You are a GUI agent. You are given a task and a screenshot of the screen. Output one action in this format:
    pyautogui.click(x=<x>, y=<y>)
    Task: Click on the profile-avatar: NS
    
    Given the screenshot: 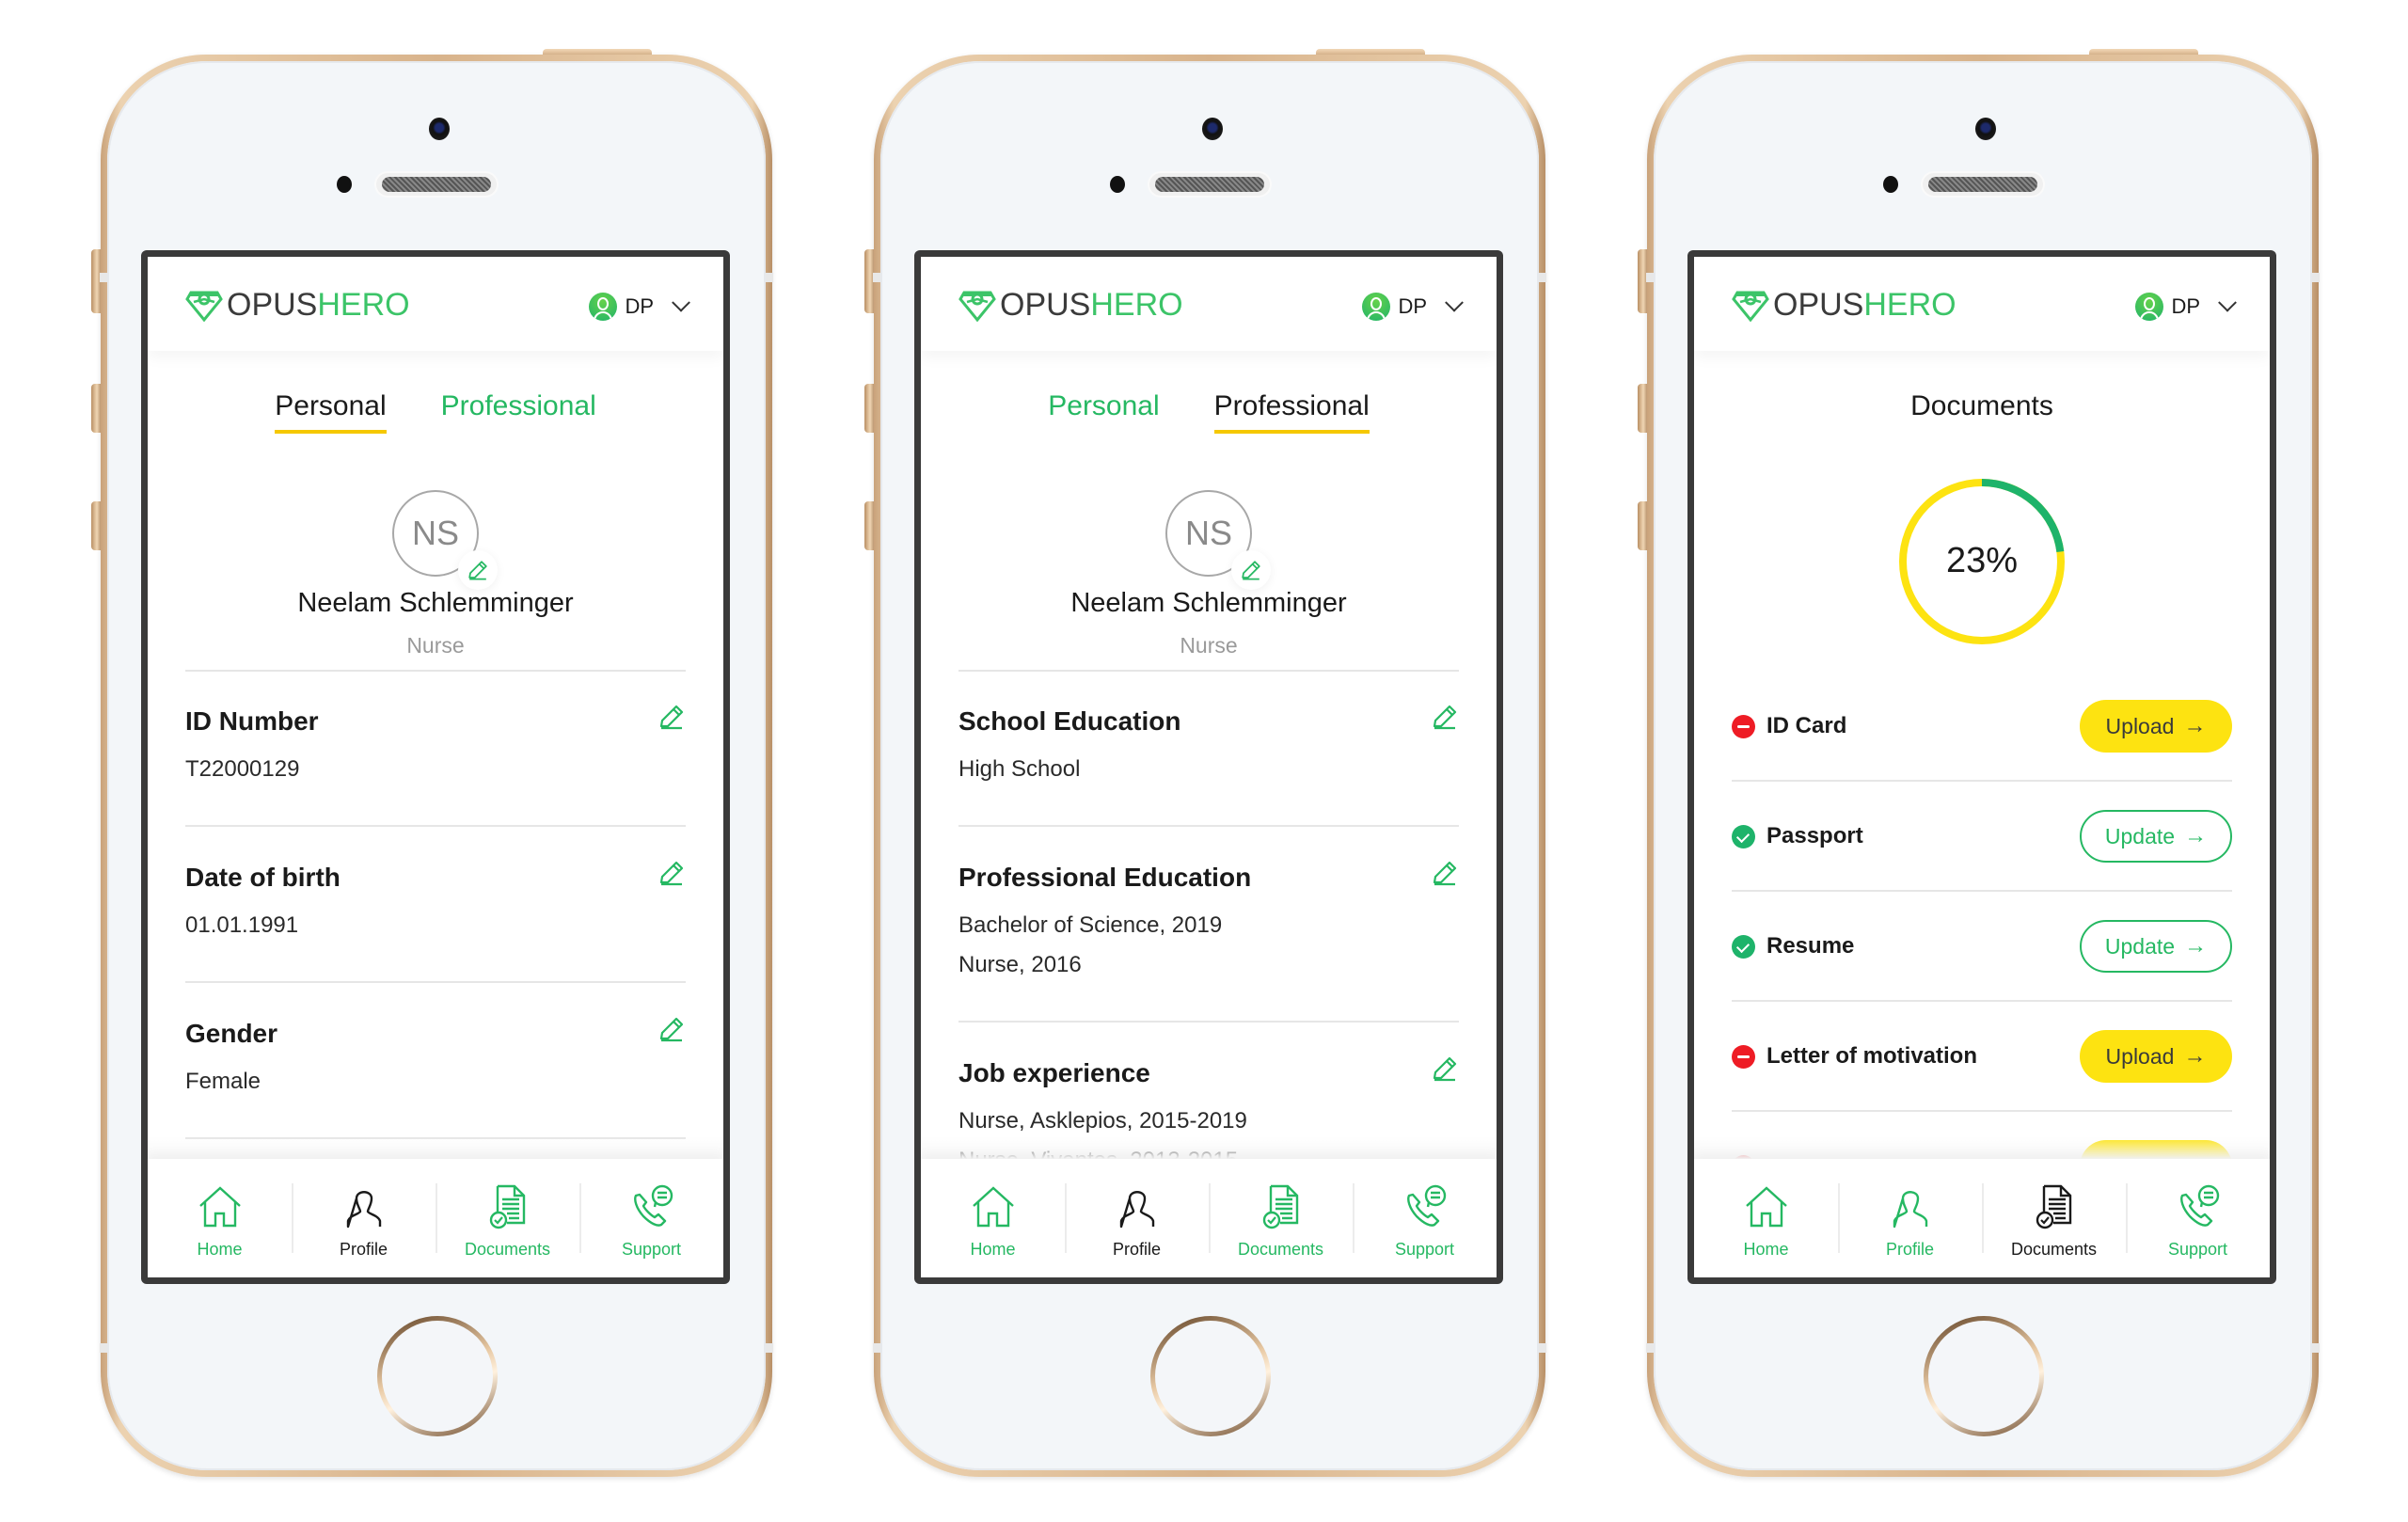 What is the action you would take?
    pyautogui.click(x=1218, y=540)
    